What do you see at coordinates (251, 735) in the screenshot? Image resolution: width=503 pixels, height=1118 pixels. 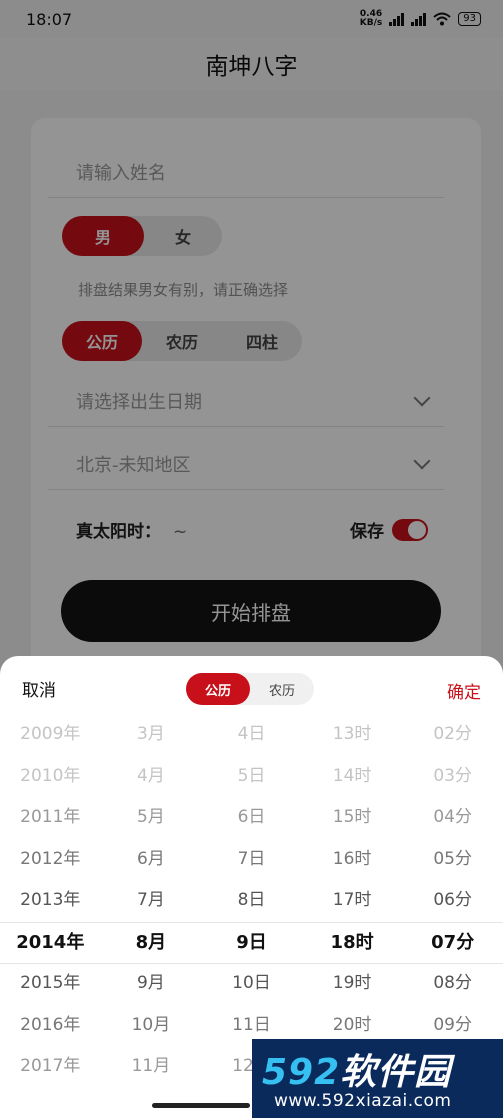 I see `picker-option: 4日` at bounding box center [251, 735].